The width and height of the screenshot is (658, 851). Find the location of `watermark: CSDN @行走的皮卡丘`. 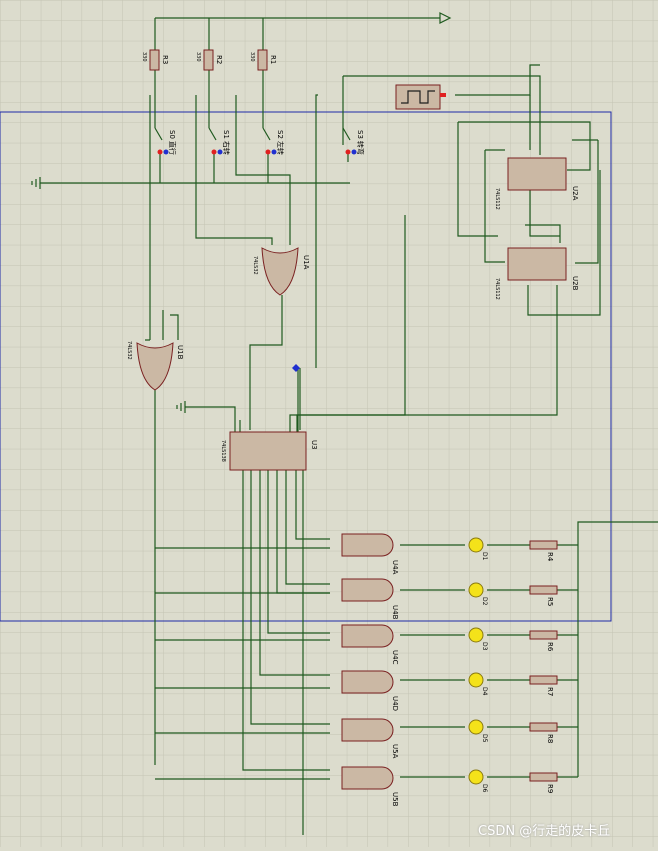

watermark: CSDN @行走的皮卡丘 is located at coordinates (544, 831).